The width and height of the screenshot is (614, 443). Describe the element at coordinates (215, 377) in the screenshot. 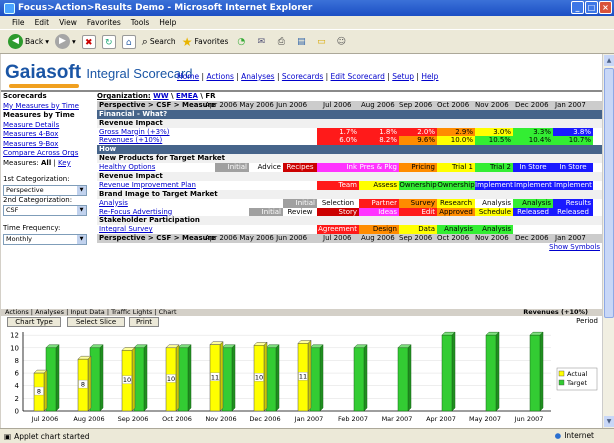

I see `data-label: 11` at that location.